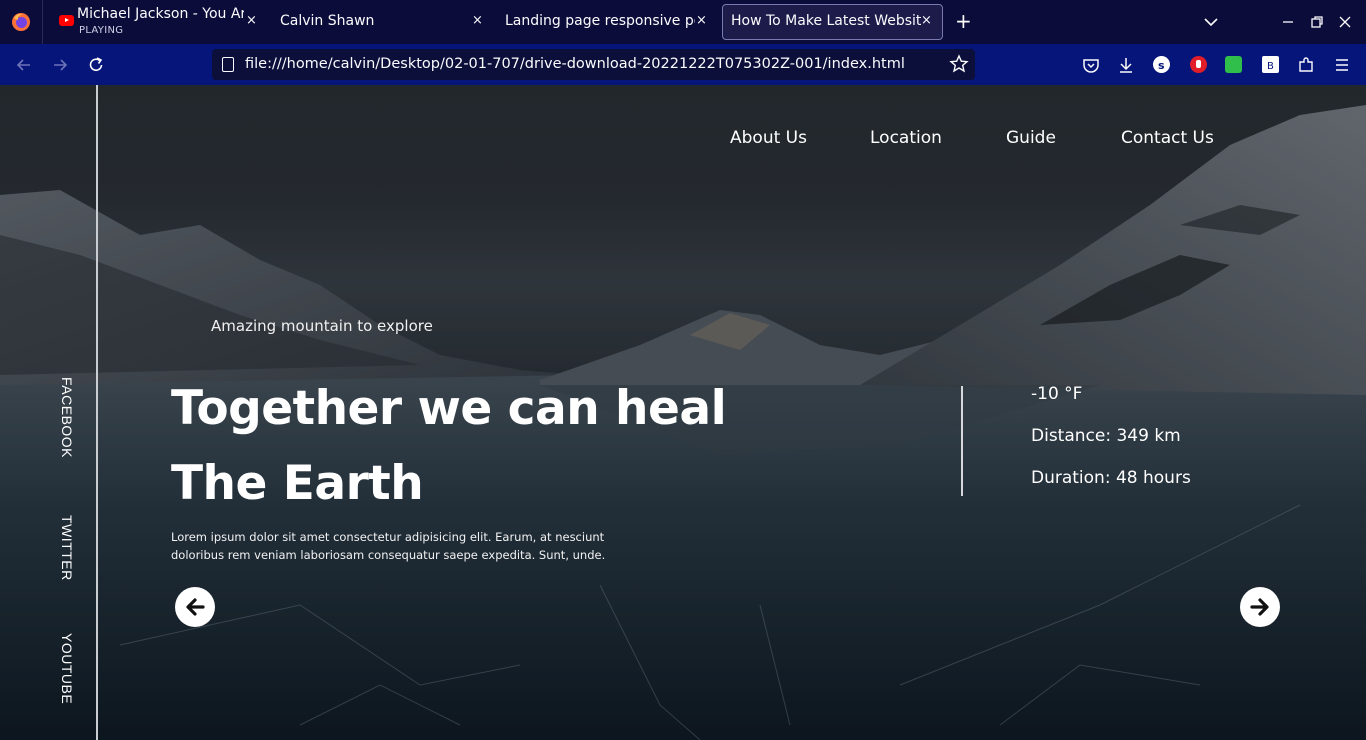 This screenshot has width=1366, height=740. Describe the element at coordinates (768, 138) in the screenshot. I see `menu-item-about-us: About Us` at that location.